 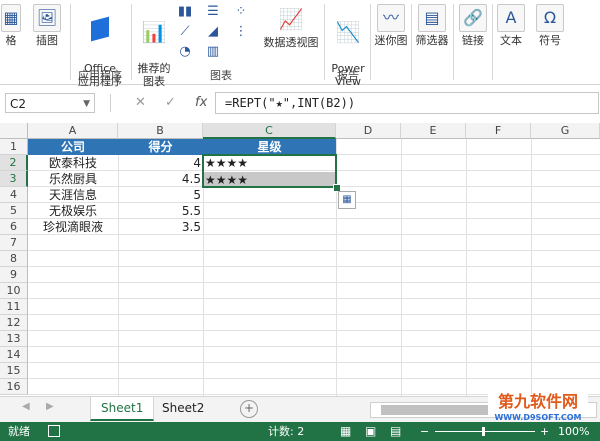 I want to click on name-box: C2 ▼, so click(x=50, y=103).